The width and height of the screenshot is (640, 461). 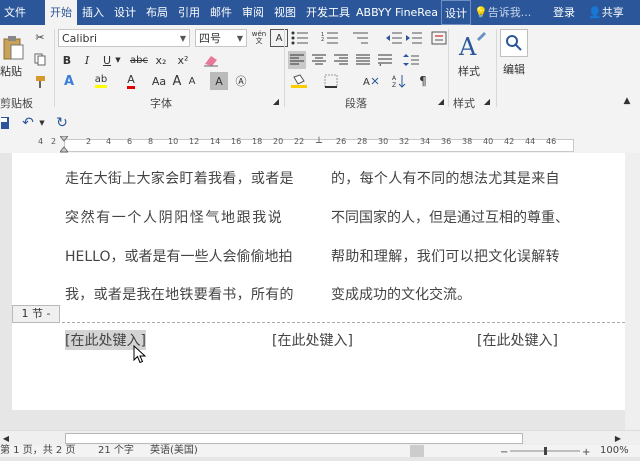 I want to click on tab-view: 视图, so click(x=285, y=12).